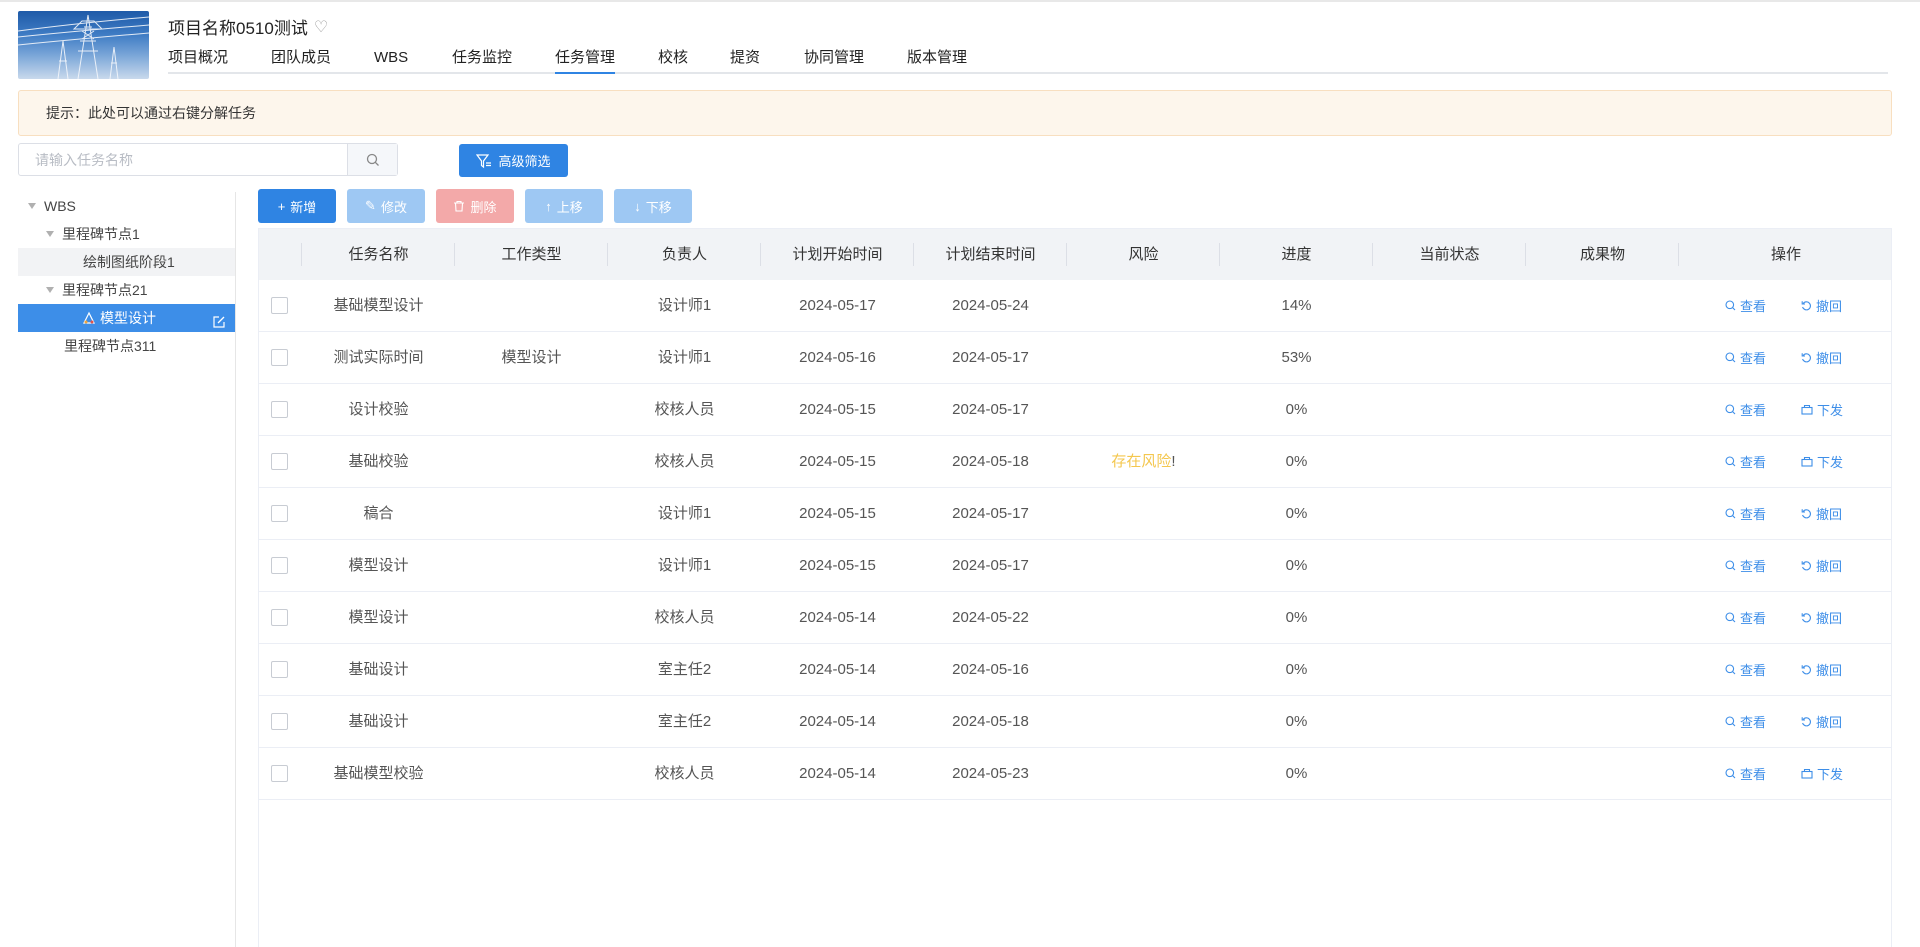 The image size is (1920, 947). I want to click on heart-icon: ♡, so click(321, 27).